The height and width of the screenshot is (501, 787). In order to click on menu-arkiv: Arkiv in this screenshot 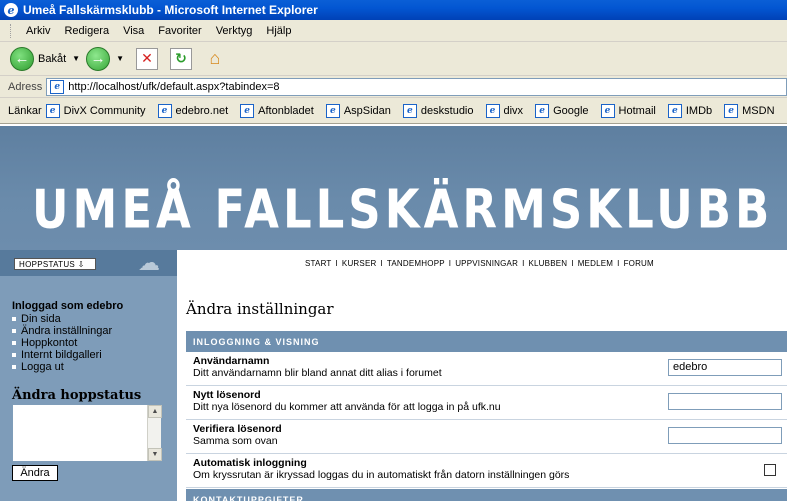, I will do `click(38, 31)`.